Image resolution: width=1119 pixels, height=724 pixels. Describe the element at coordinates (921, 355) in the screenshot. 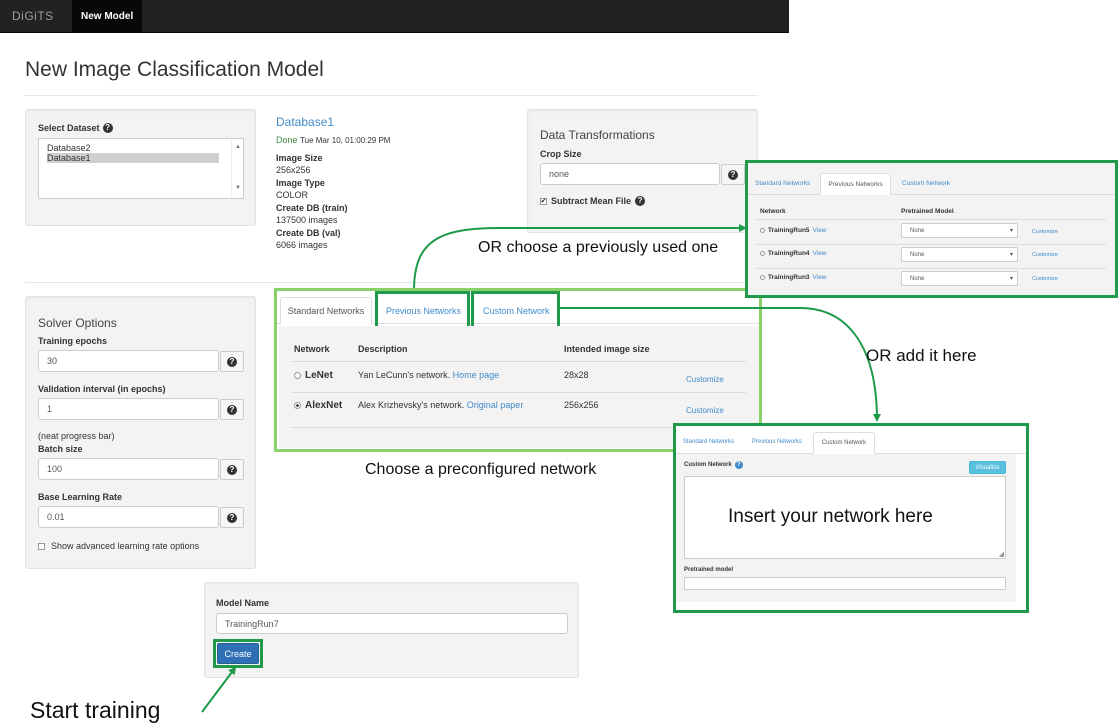

I see `annotation-add: OR add it here` at that location.